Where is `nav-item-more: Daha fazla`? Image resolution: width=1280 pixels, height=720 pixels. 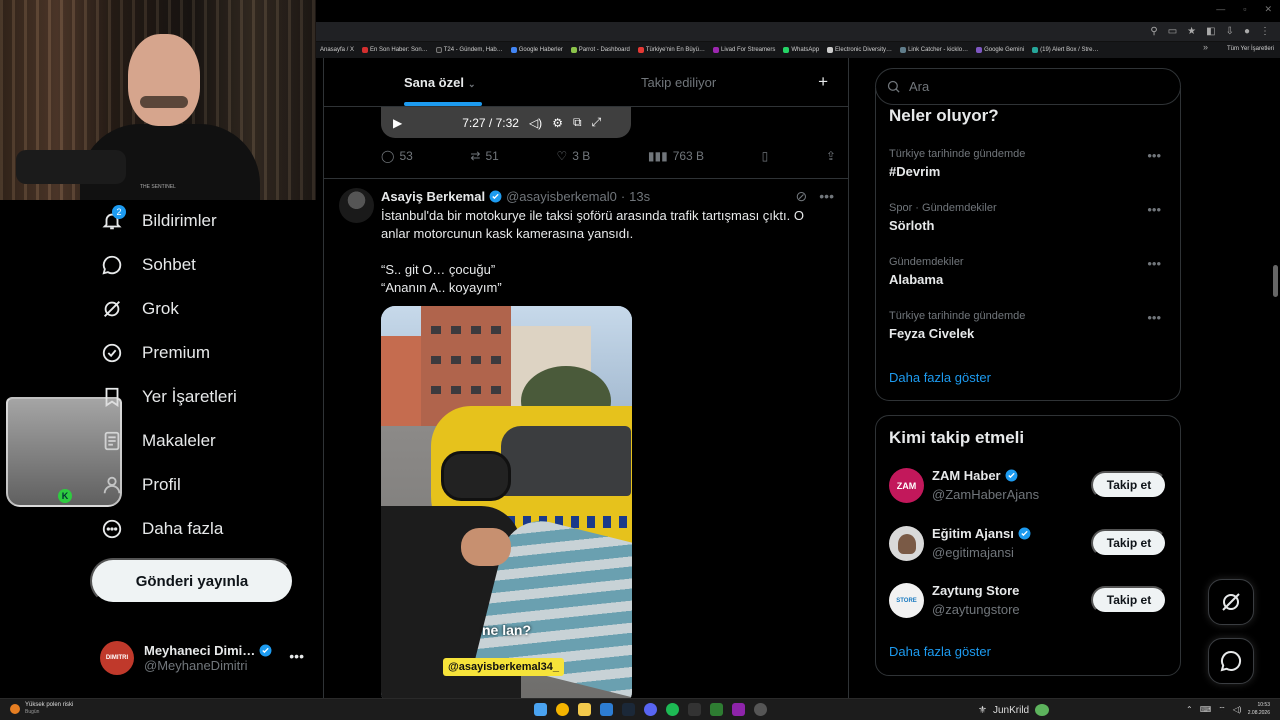
nav-item-more: Daha fazla is located at coordinates (161, 529).